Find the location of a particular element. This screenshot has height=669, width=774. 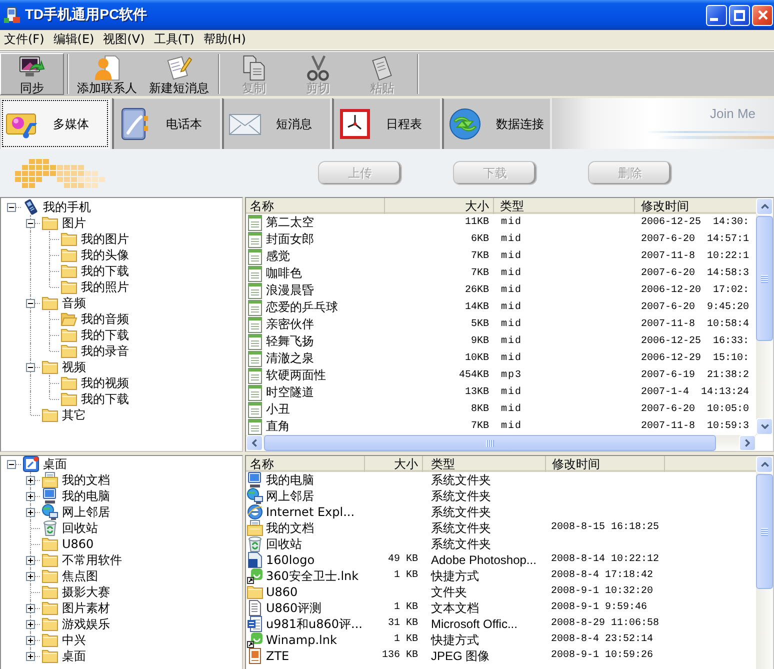

tree-item: 图片素材 is located at coordinates (77, 608).